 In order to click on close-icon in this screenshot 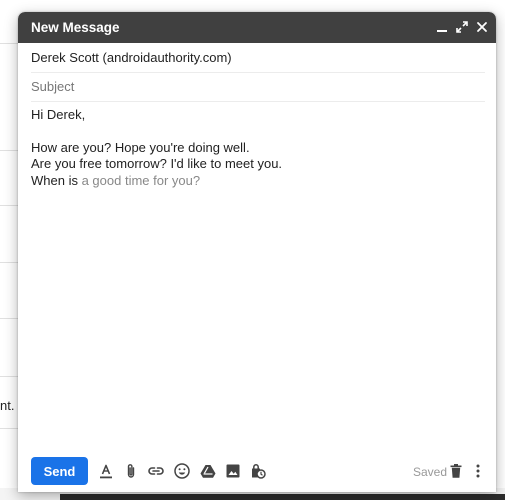, I will do `click(482, 27)`.